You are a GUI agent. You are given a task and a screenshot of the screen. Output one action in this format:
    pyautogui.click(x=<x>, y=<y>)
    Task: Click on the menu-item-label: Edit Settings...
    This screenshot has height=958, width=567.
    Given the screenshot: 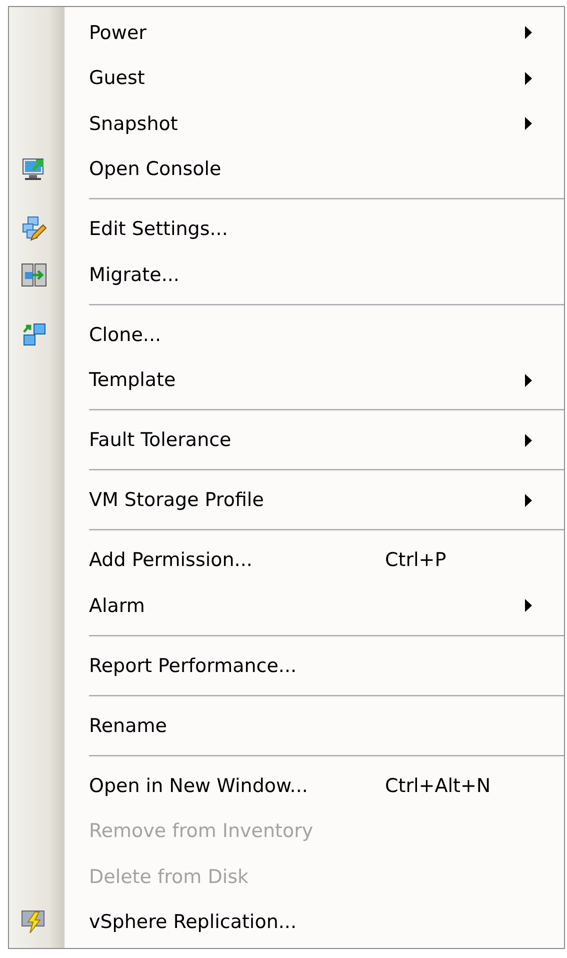 What is the action you would take?
    pyautogui.click(x=159, y=229)
    